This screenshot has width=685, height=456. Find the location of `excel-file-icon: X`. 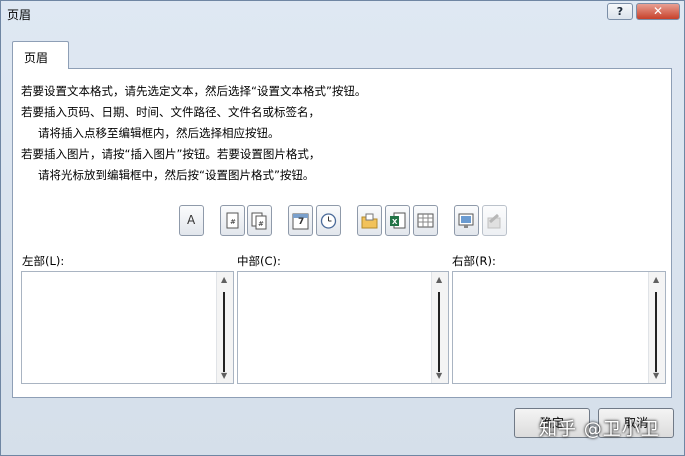

excel-file-icon: X is located at coordinates (398, 220).